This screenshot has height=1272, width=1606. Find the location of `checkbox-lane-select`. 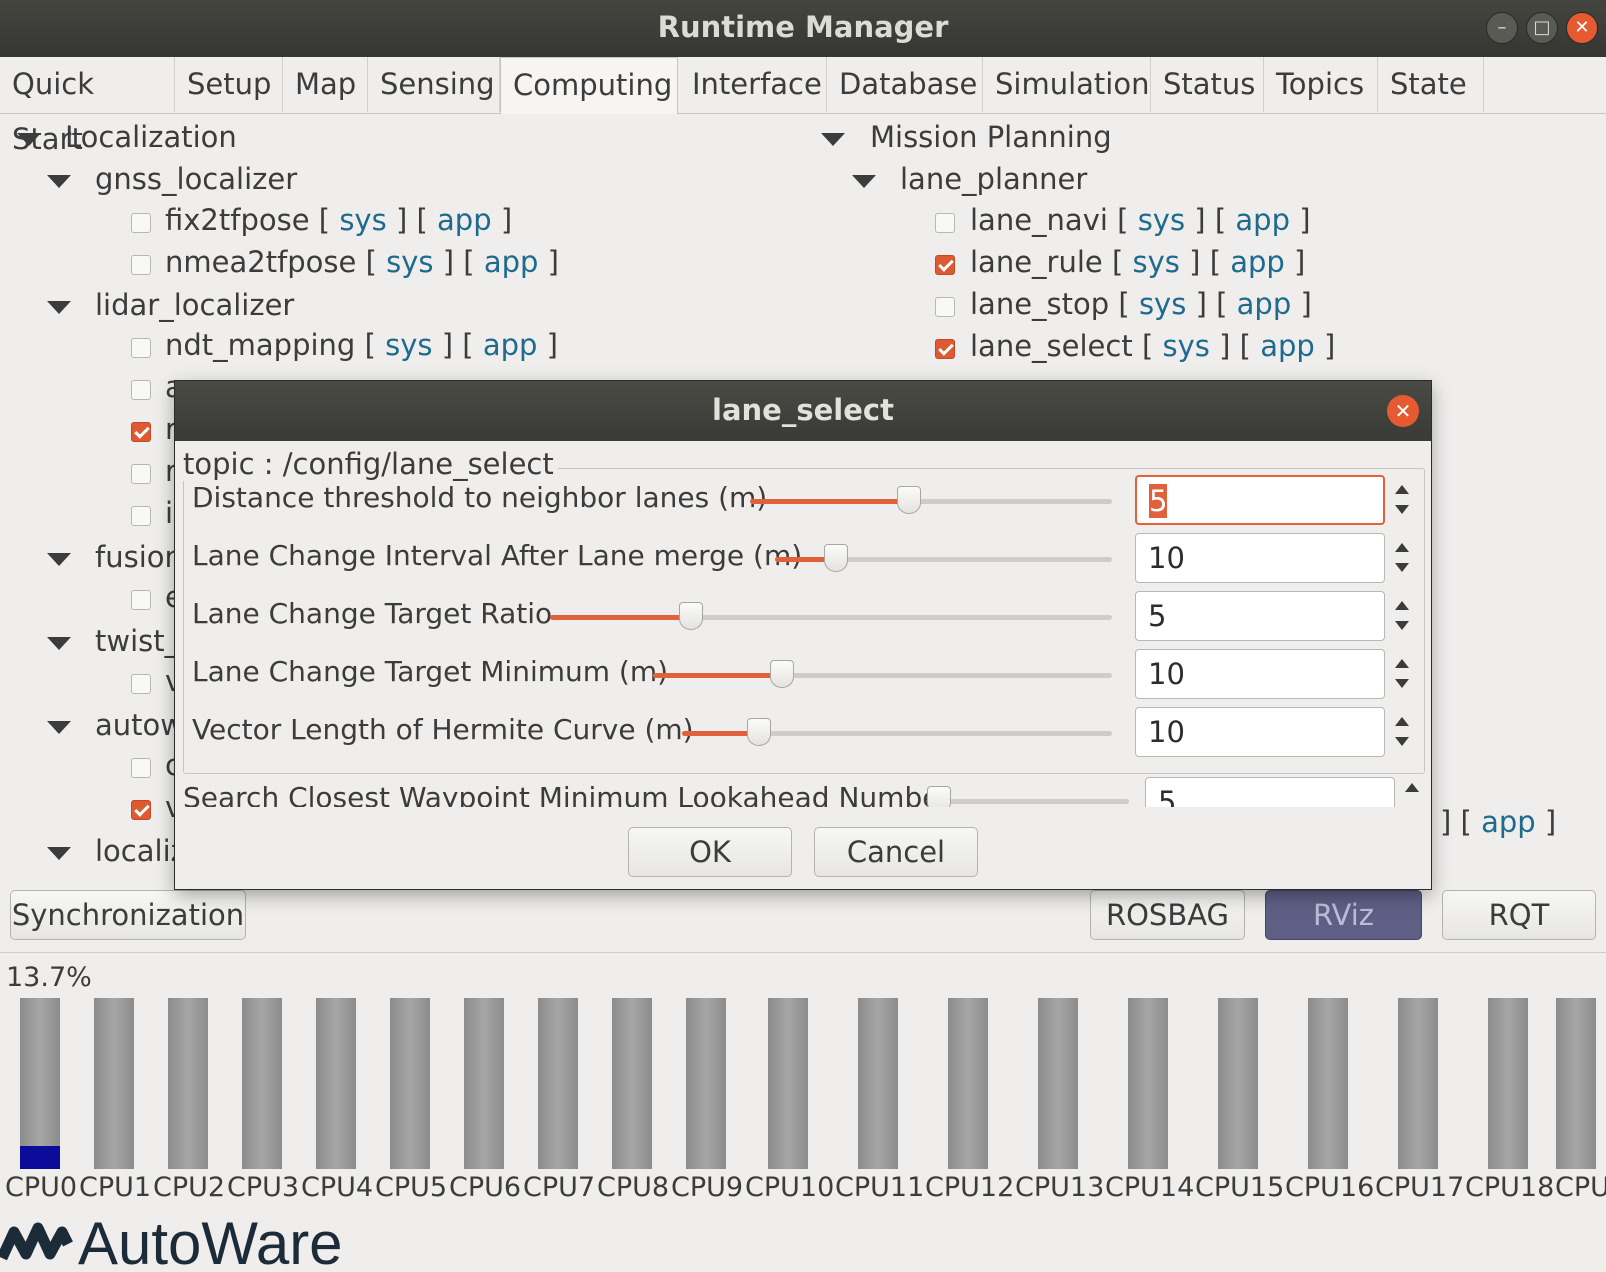

checkbox-lane-select is located at coordinates (945, 349).